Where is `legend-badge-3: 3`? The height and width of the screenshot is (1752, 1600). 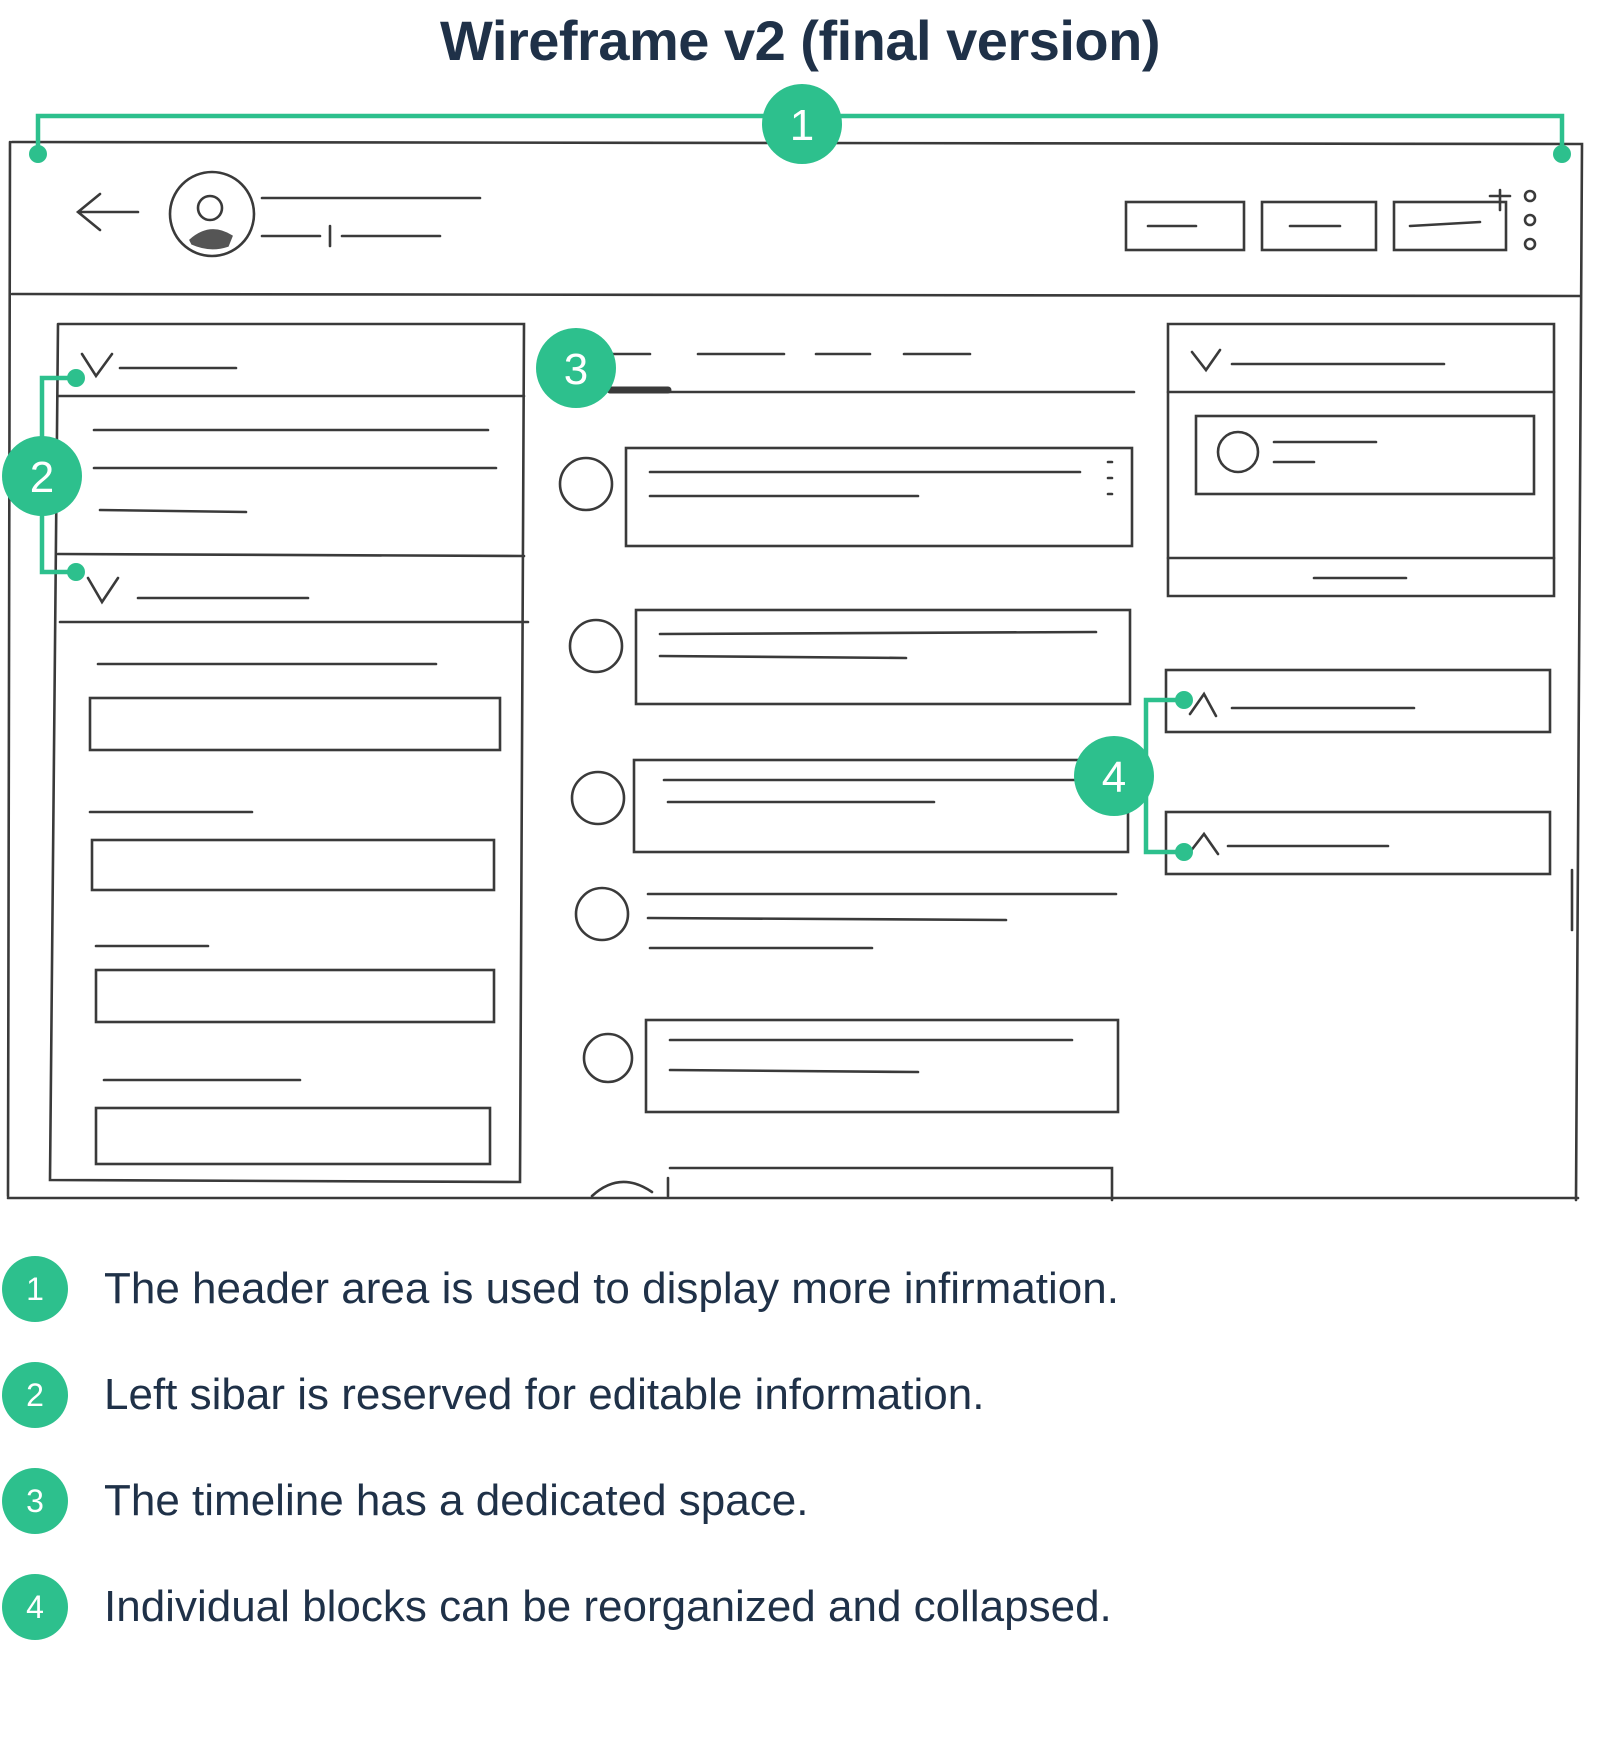
legend-badge-3: 3 is located at coordinates (35, 1501).